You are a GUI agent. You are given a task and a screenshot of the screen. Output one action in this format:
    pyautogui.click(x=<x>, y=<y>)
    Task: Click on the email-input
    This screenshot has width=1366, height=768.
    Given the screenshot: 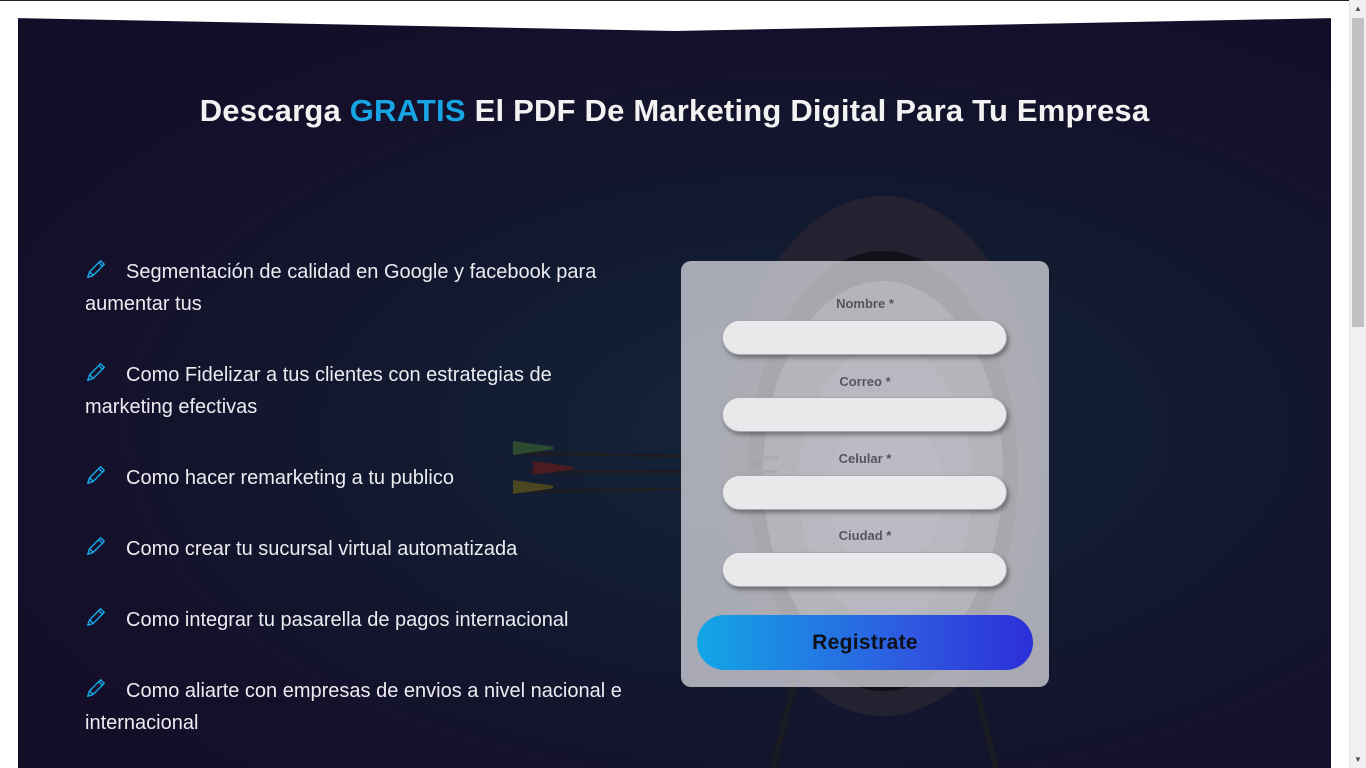 What is the action you would take?
    pyautogui.click(x=864, y=414)
    